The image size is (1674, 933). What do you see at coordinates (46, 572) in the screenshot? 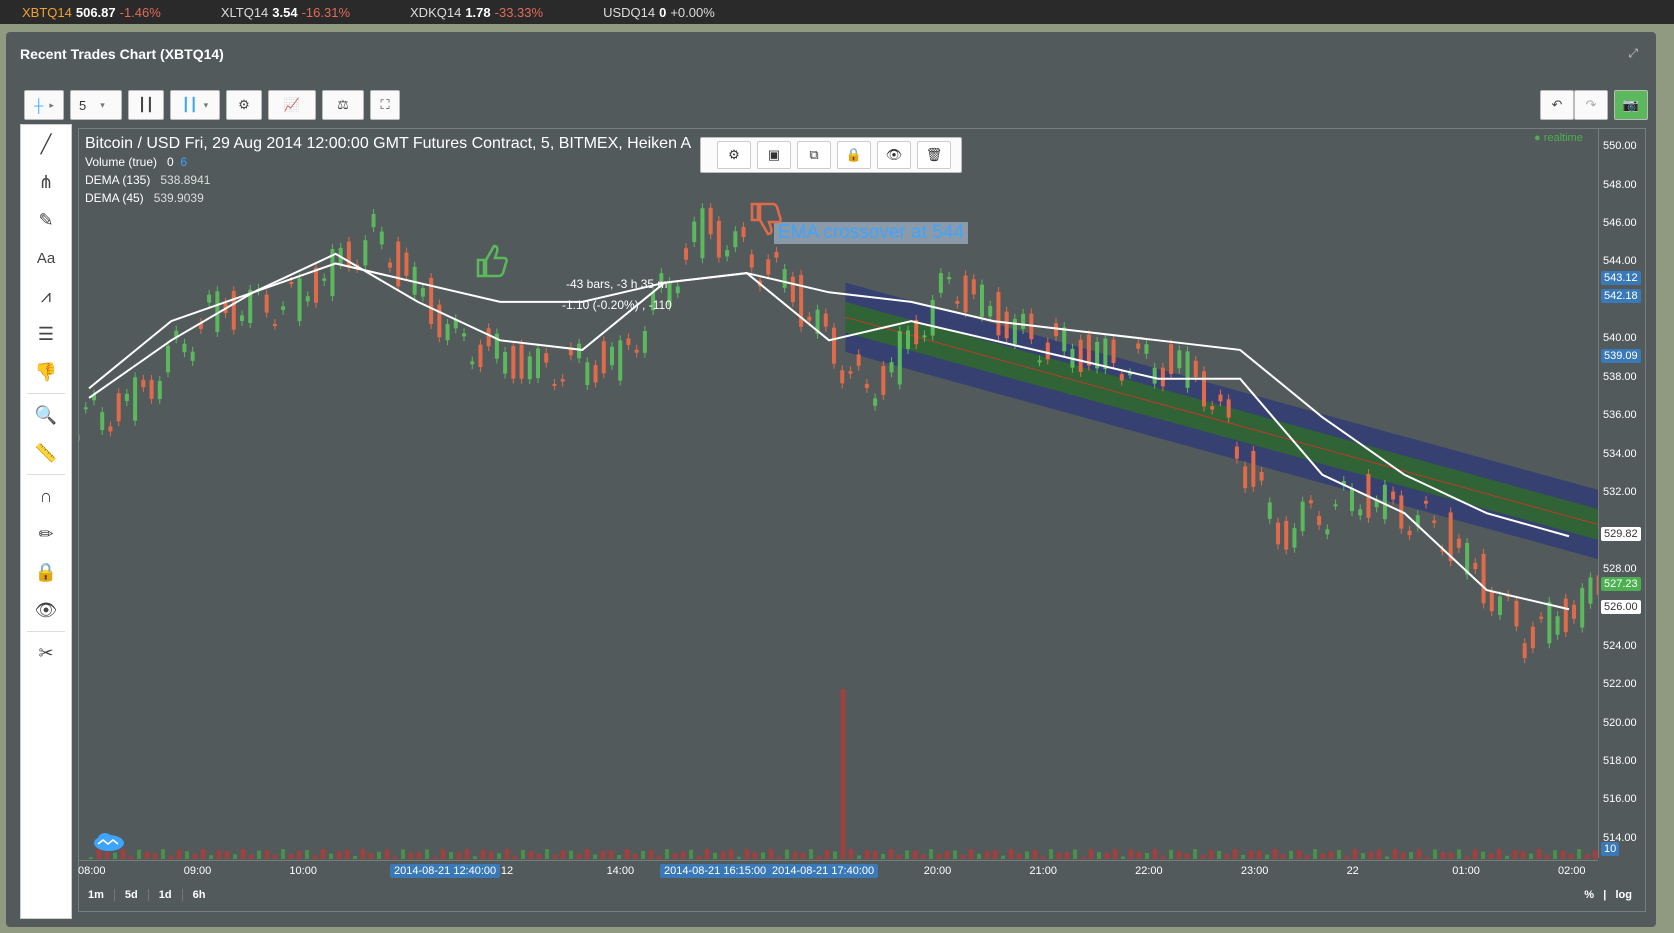
I see `lock-tool: 🔒` at bounding box center [46, 572].